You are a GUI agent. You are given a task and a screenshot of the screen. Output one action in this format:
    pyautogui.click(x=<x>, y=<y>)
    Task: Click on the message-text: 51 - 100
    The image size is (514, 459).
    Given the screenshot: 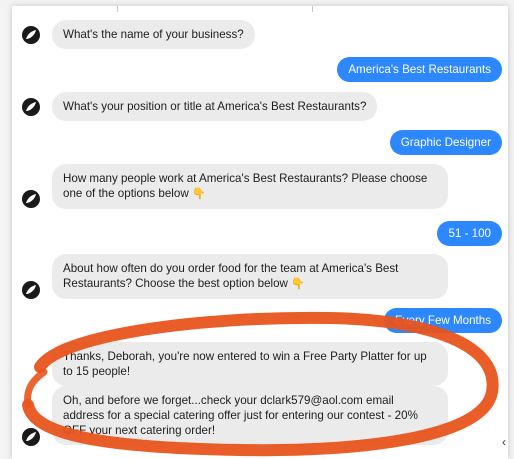 What is the action you would take?
    pyautogui.click(x=469, y=233)
    